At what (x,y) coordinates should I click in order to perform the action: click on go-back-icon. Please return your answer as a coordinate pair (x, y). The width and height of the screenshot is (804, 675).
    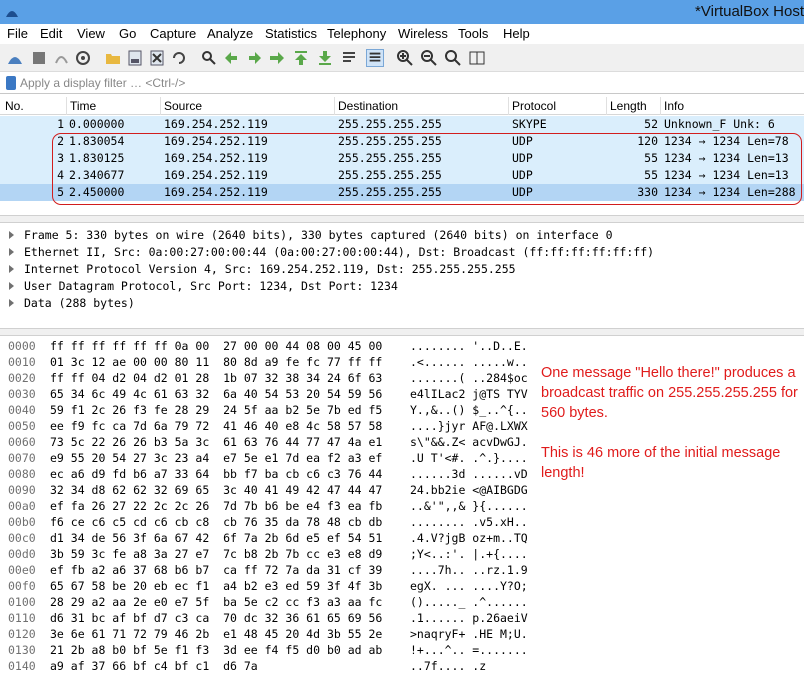
    Looking at the image, I should click on (231, 58).